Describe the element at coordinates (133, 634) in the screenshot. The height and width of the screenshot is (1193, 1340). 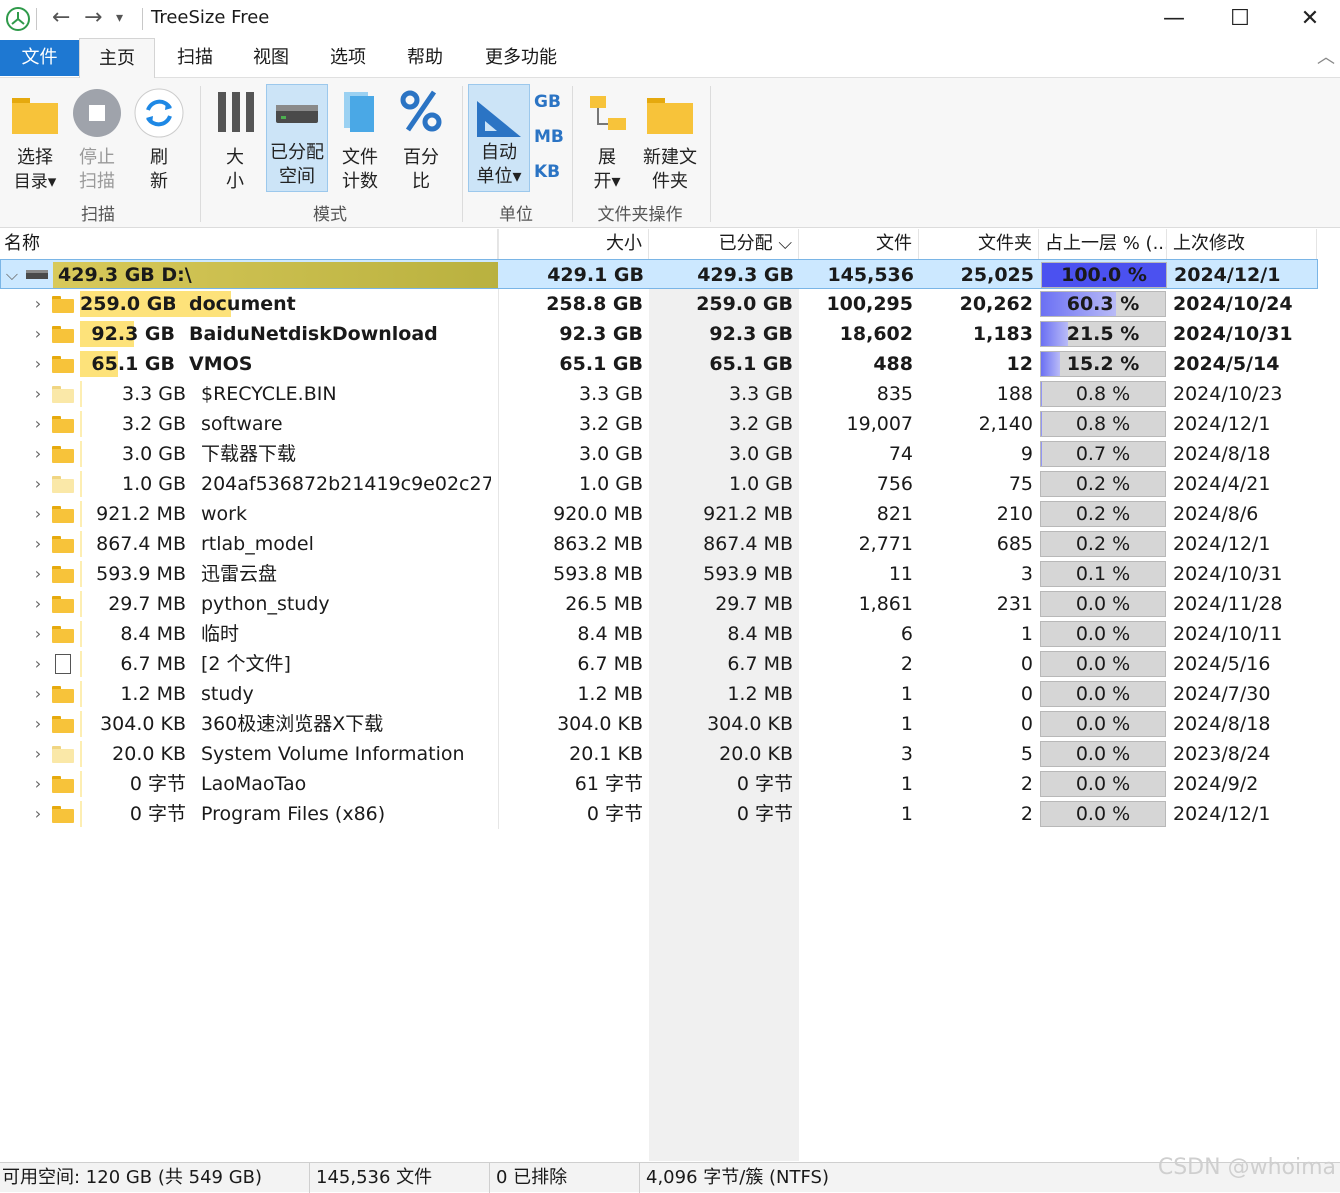
I see `row-size-label: 8.4 MB` at that location.